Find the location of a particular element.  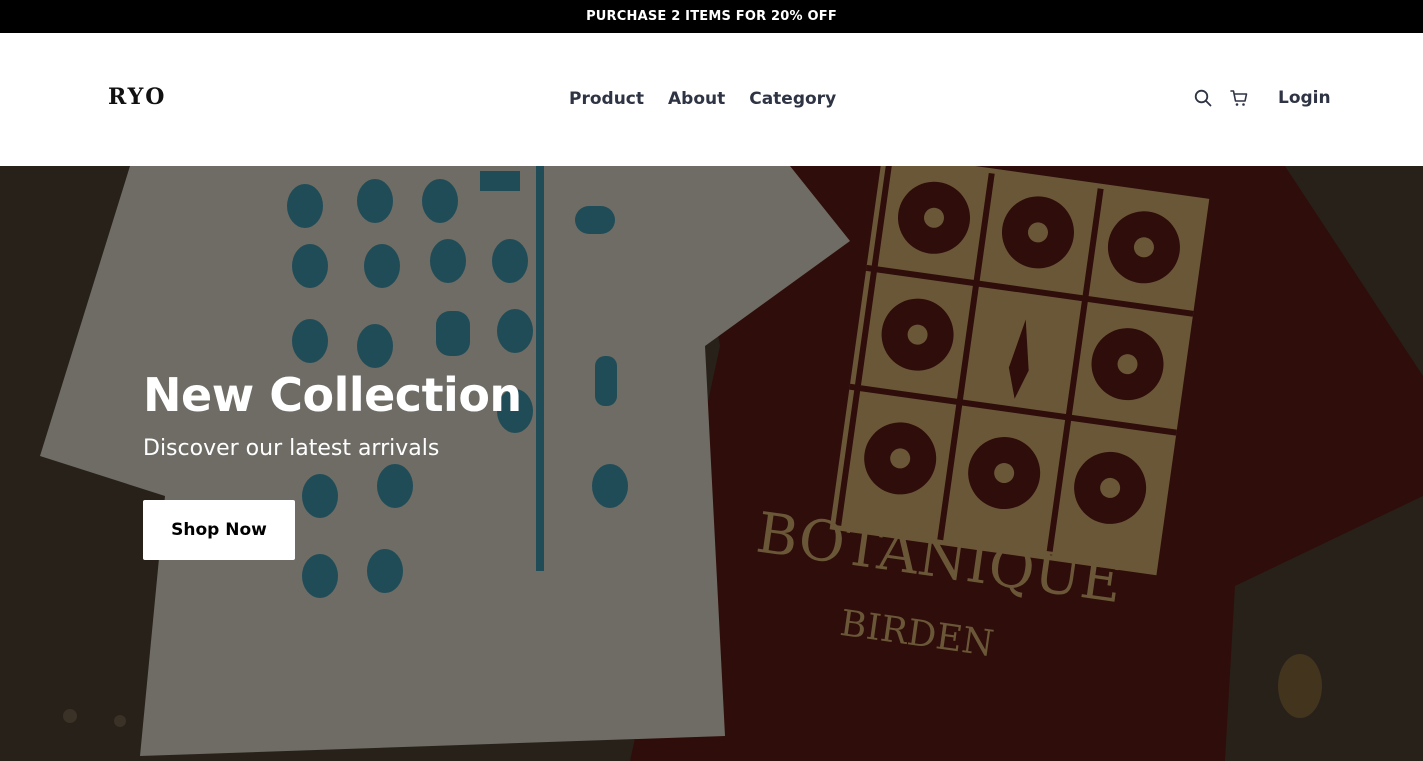

main-nav: Product About Category is located at coordinates (702, 99).